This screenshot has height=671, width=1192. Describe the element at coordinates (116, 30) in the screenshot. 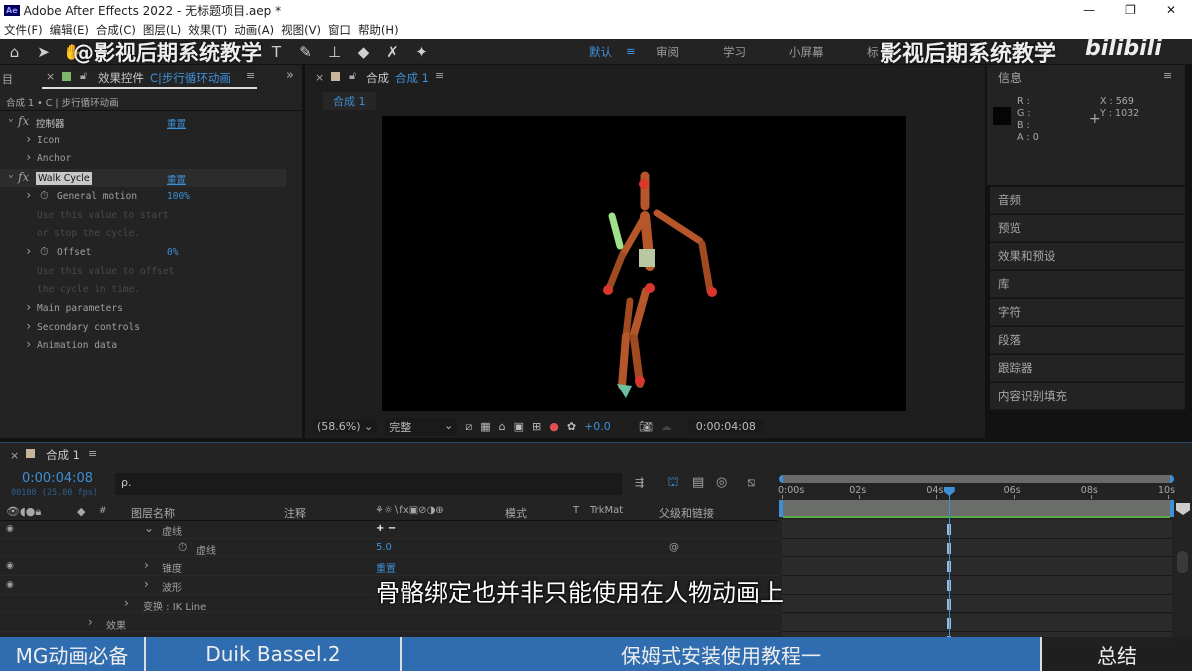

I see `menu-composition: 合成(C)` at that location.